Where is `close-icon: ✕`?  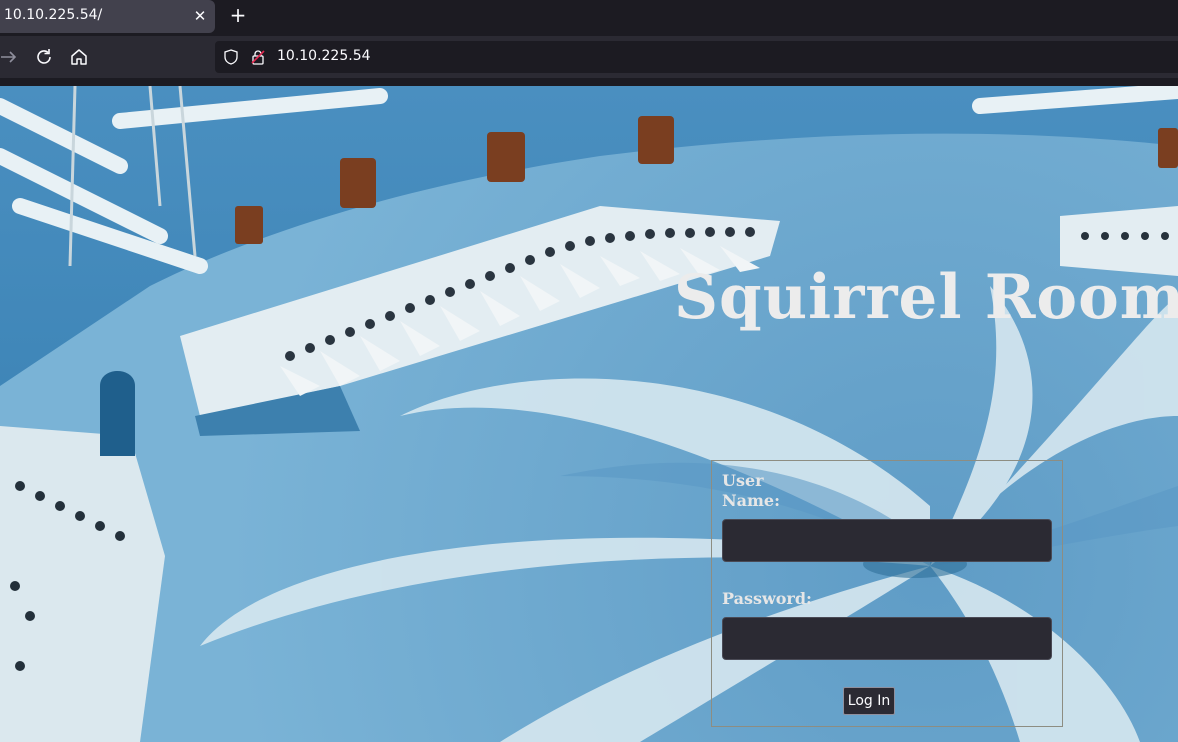
close-icon: ✕ is located at coordinates (200, 16).